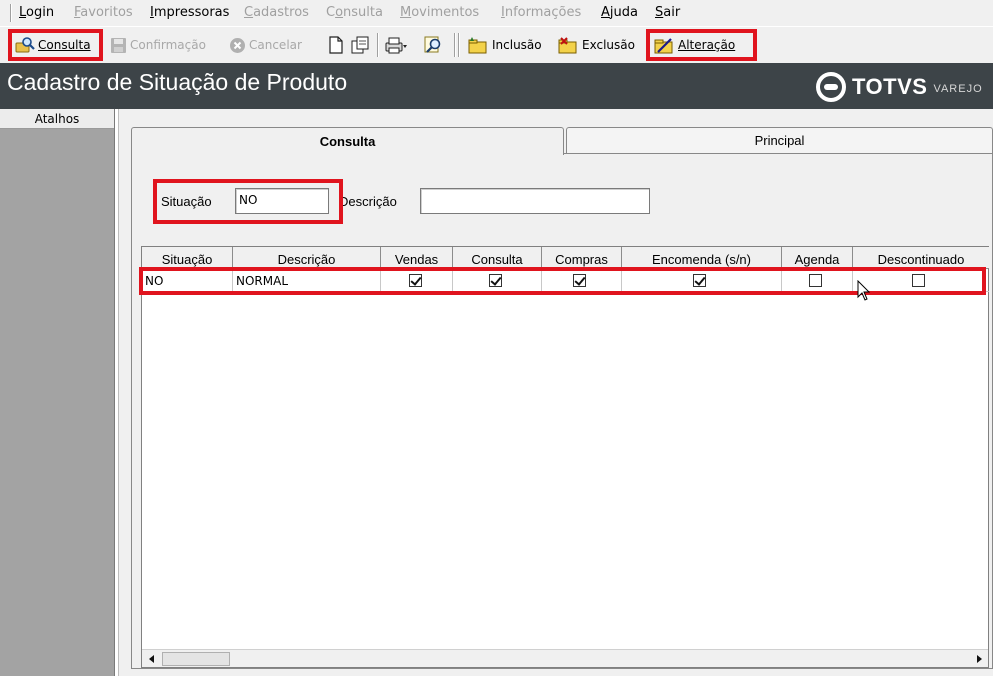 The width and height of the screenshot is (993, 676). What do you see at coordinates (535, 201) in the screenshot?
I see `descricao-input` at bounding box center [535, 201].